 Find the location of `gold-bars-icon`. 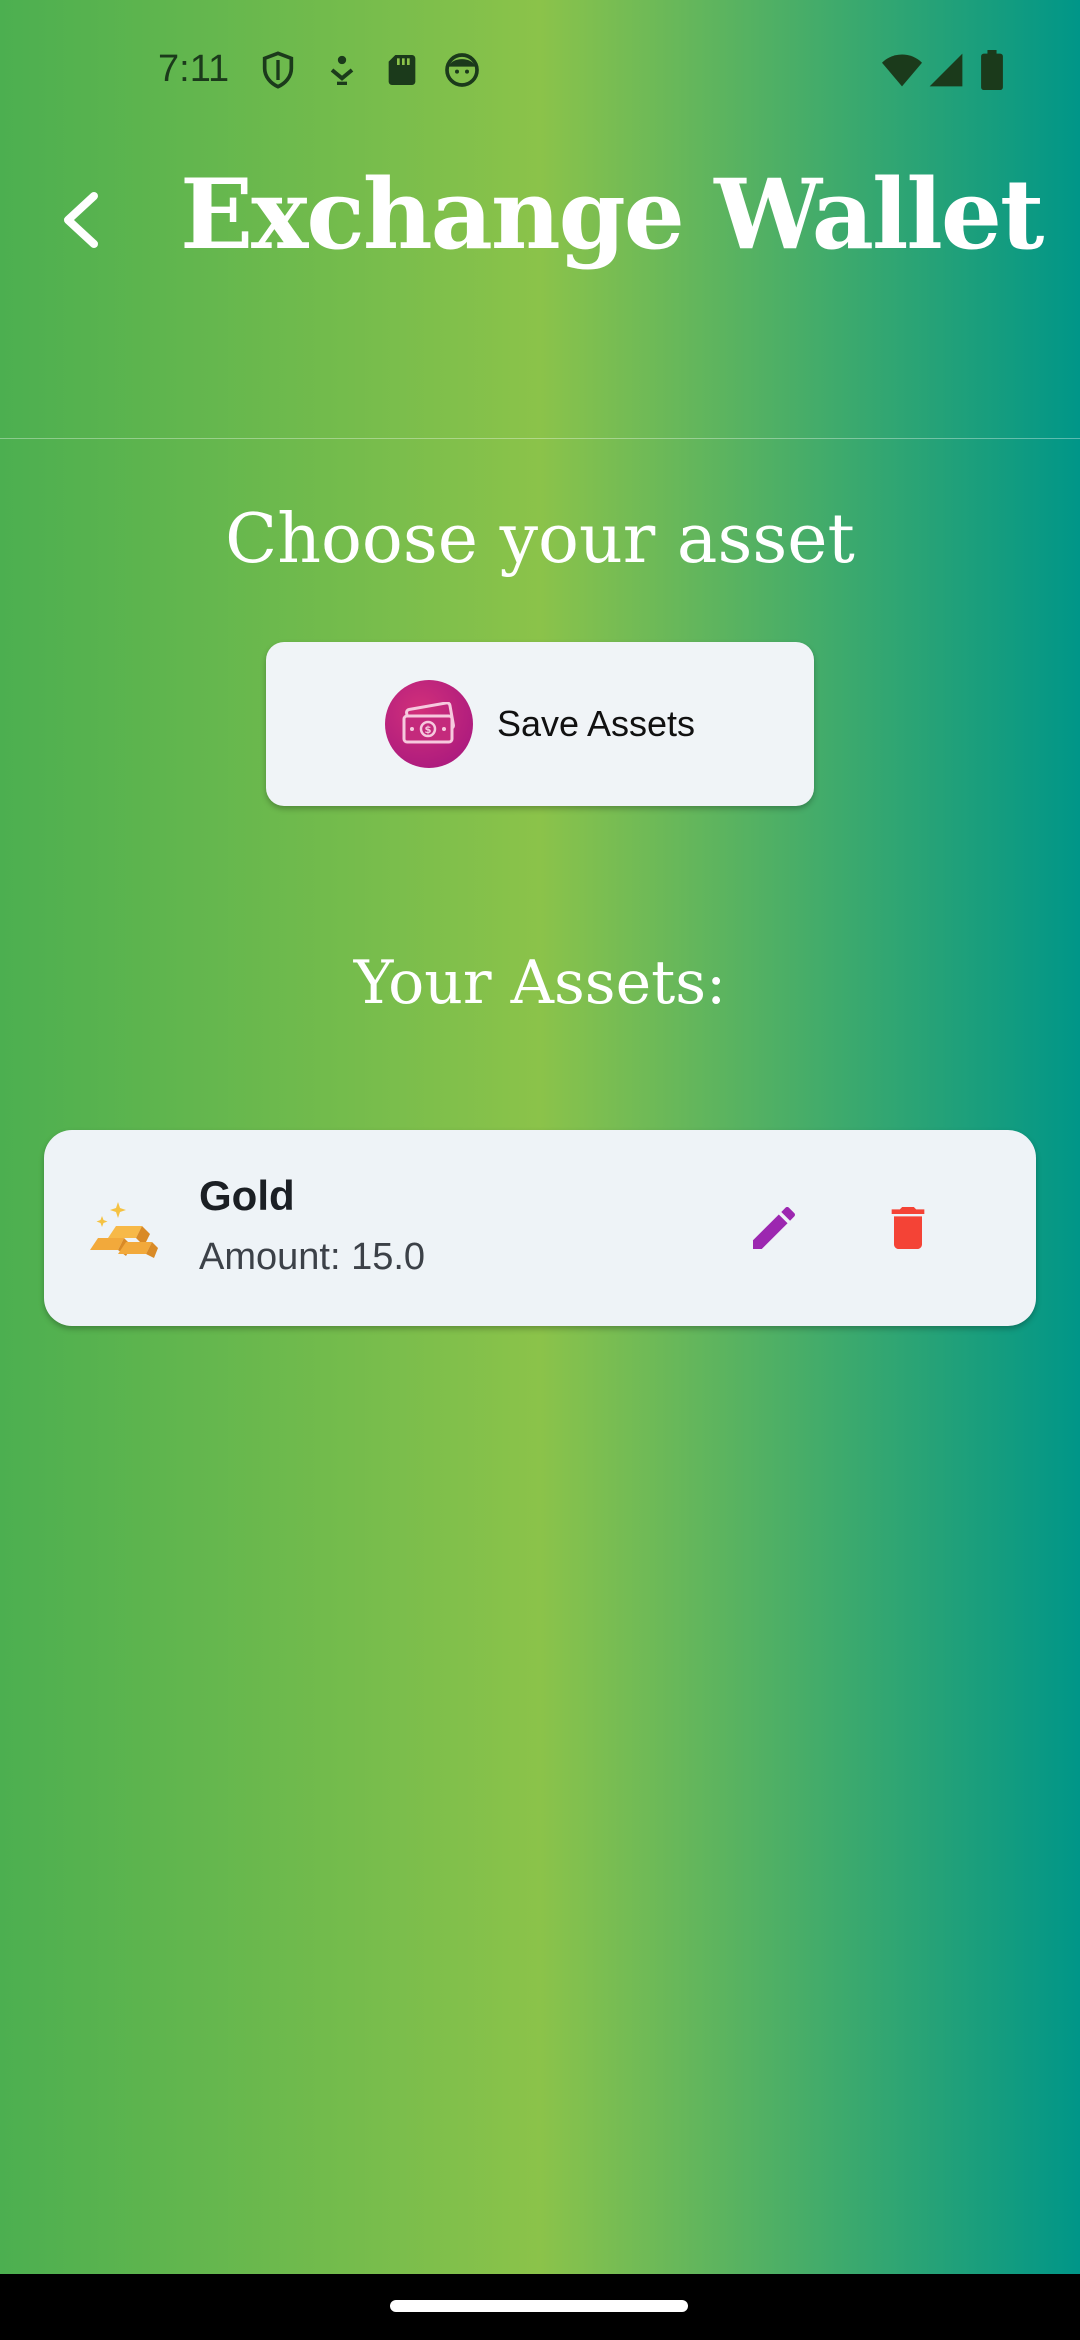

gold-bars-icon is located at coordinates (124, 1230).